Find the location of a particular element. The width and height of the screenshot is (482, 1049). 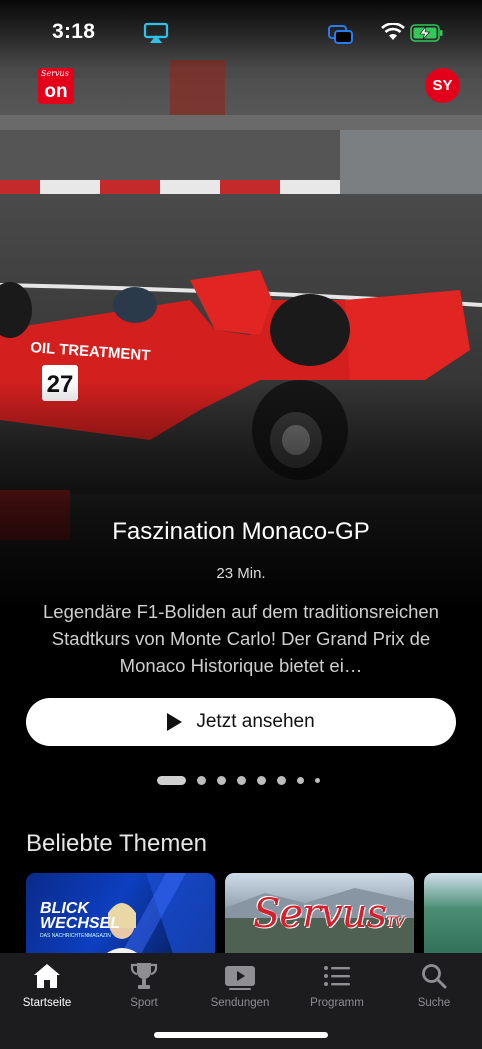

status-bar: 3:18 is located at coordinates (241, 30).